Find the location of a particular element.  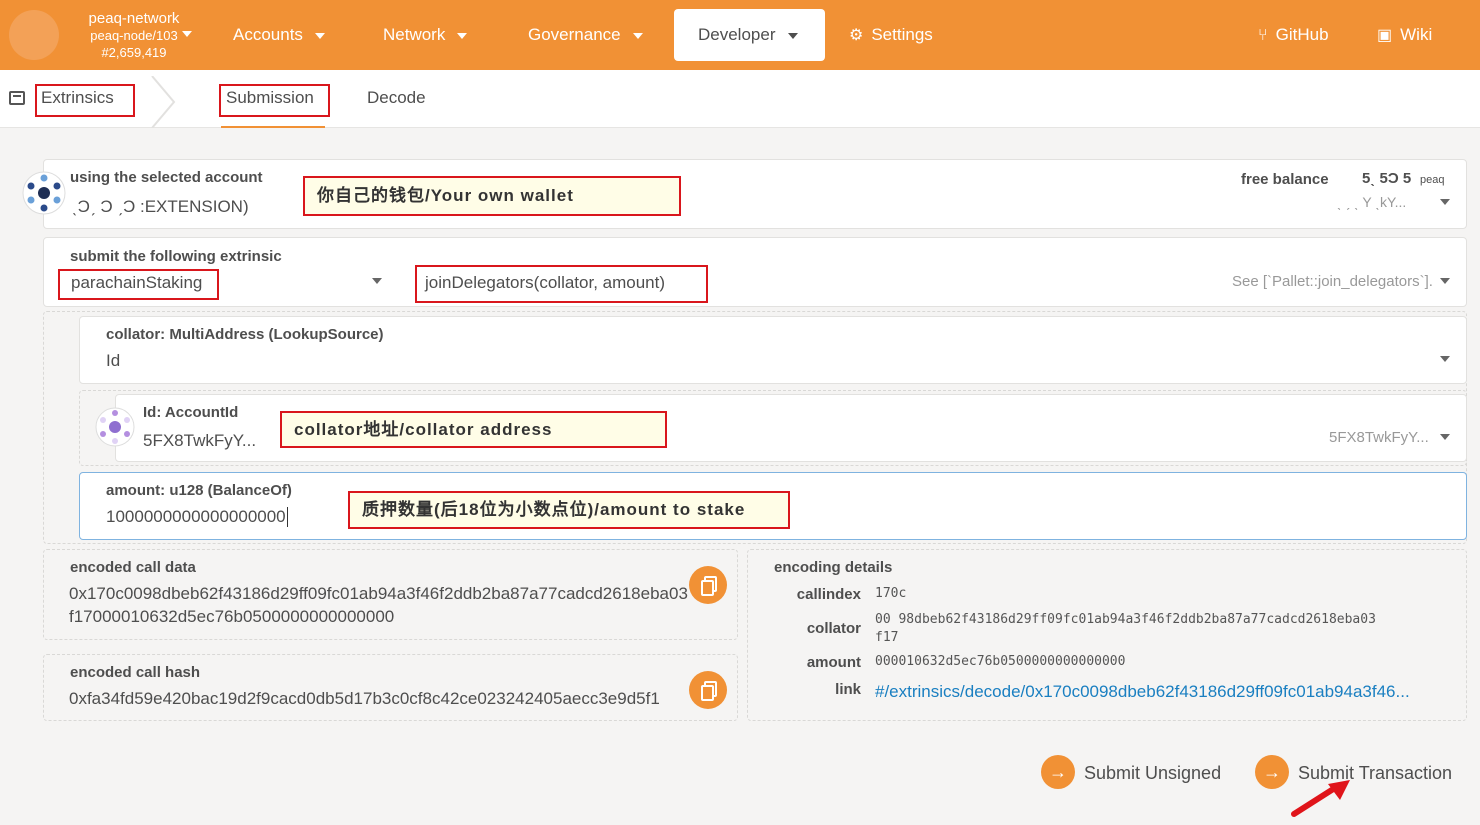

encoded-call-data-label: encoded call data is located at coordinates (133, 567).